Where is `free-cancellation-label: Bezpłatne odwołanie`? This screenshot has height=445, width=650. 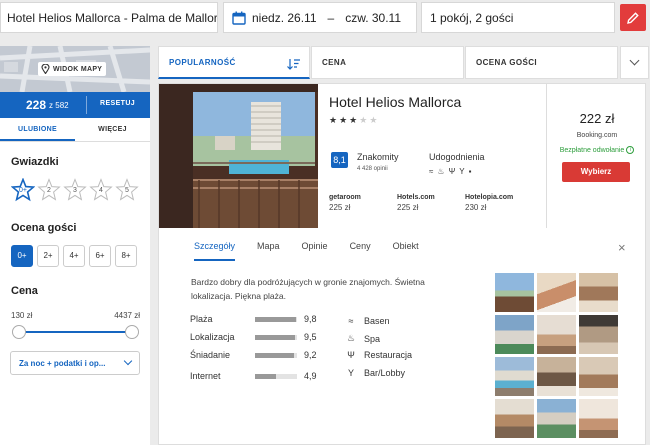 free-cancellation-label: Bezpłatne odwołanie is located at coordinates (592, 150).